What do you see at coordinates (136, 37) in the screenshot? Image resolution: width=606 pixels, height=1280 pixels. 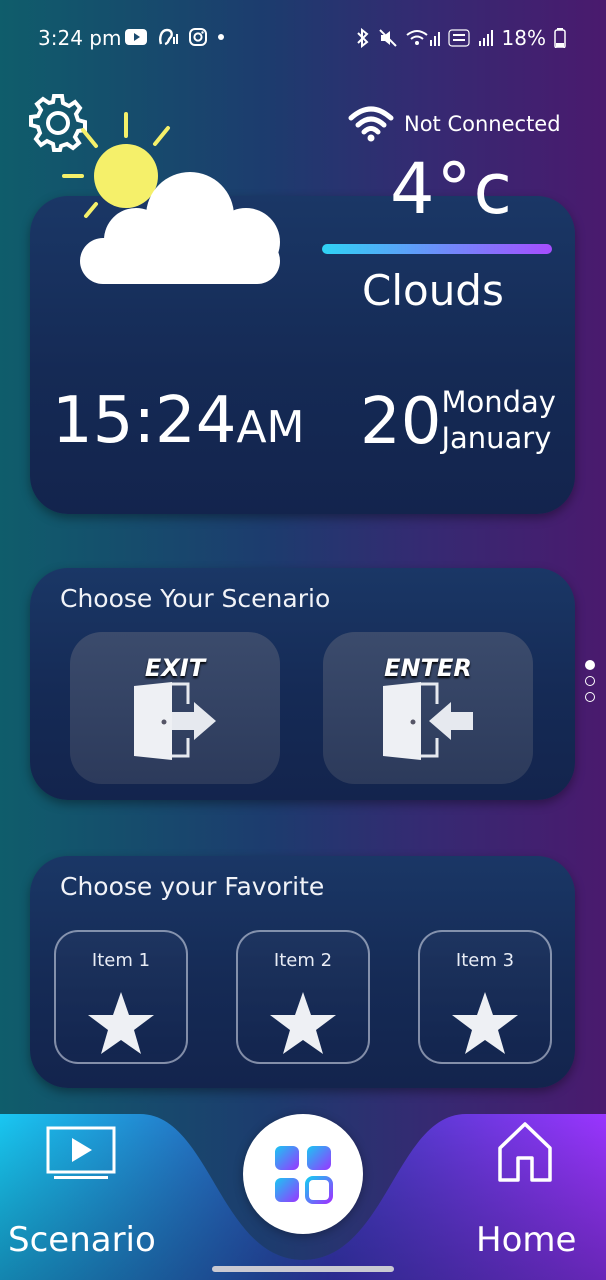 I see `youtube-icon` at bounding box center [136, 37].